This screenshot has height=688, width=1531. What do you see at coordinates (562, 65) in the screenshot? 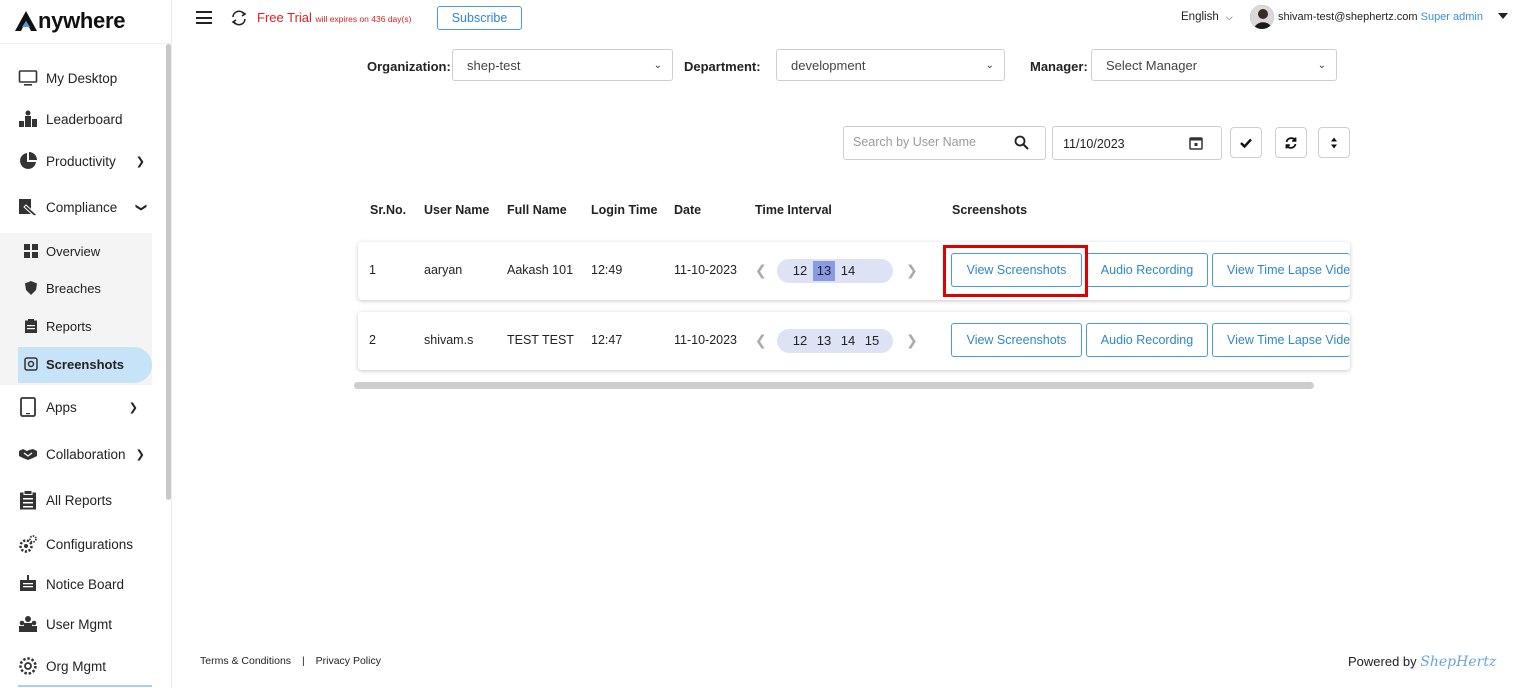
I see `organization-select: shep-test ⌄` at bounding box center [562, 65].